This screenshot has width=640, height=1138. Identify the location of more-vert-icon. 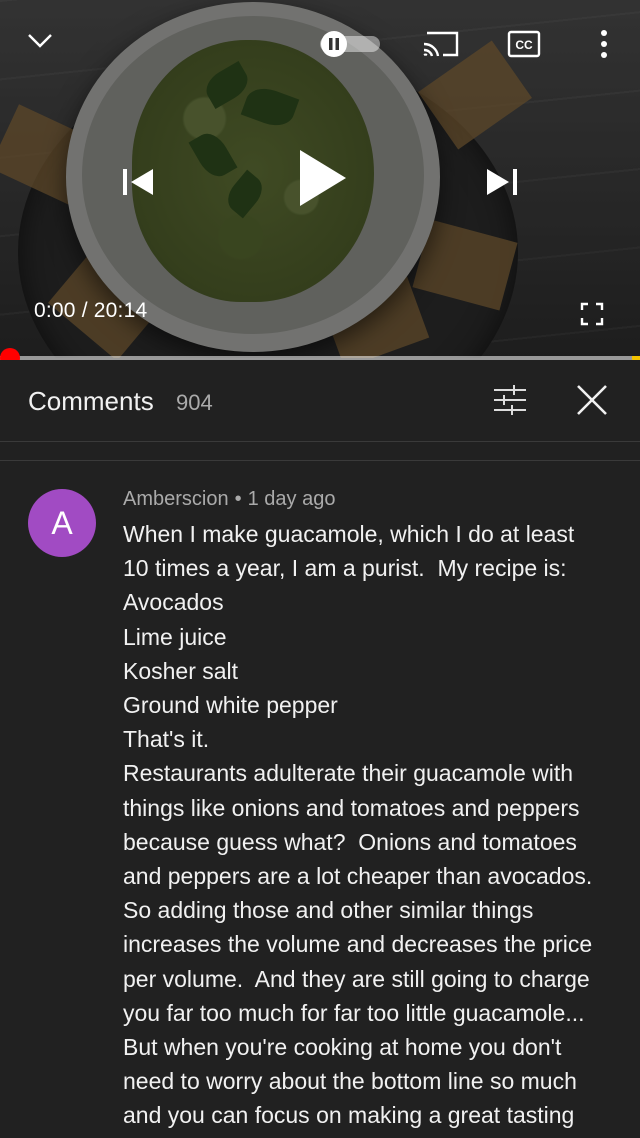
(604, 44).